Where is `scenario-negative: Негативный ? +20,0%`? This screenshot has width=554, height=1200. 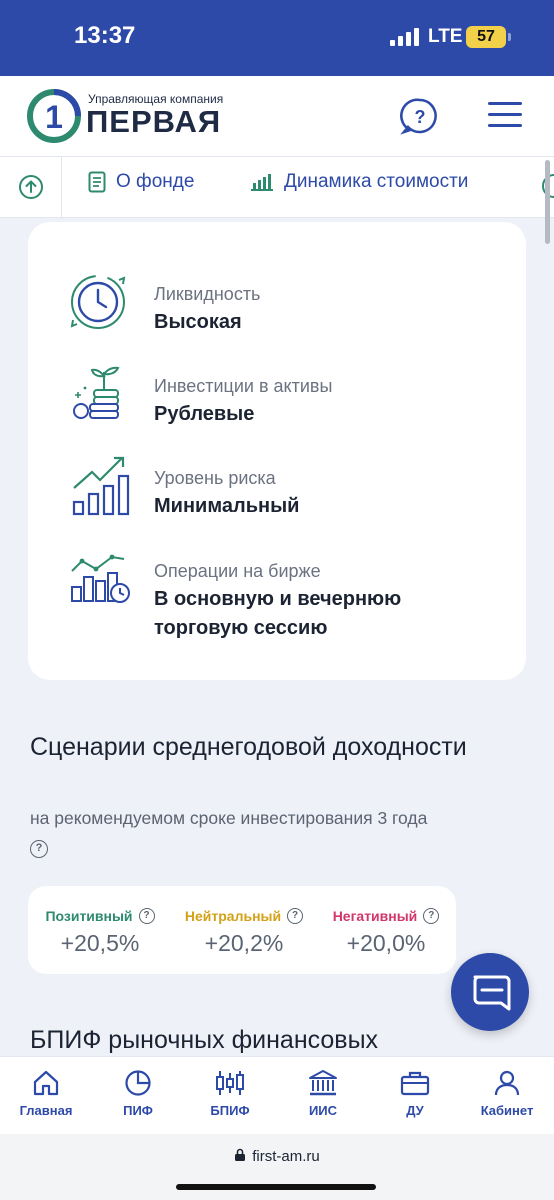
scenario-negative: Негативный ? +20,0% is located at coordinates (386, 932).